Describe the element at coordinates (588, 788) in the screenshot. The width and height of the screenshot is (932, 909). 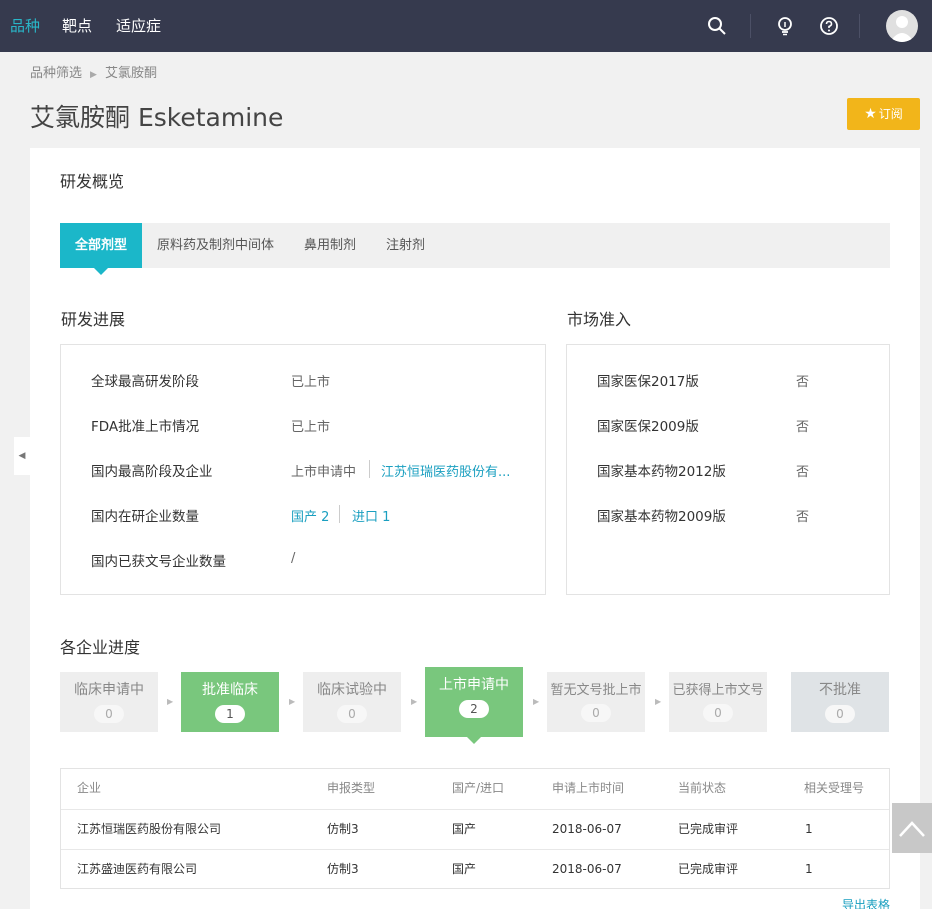
I see `column-header: 申请上市时间` at that location.